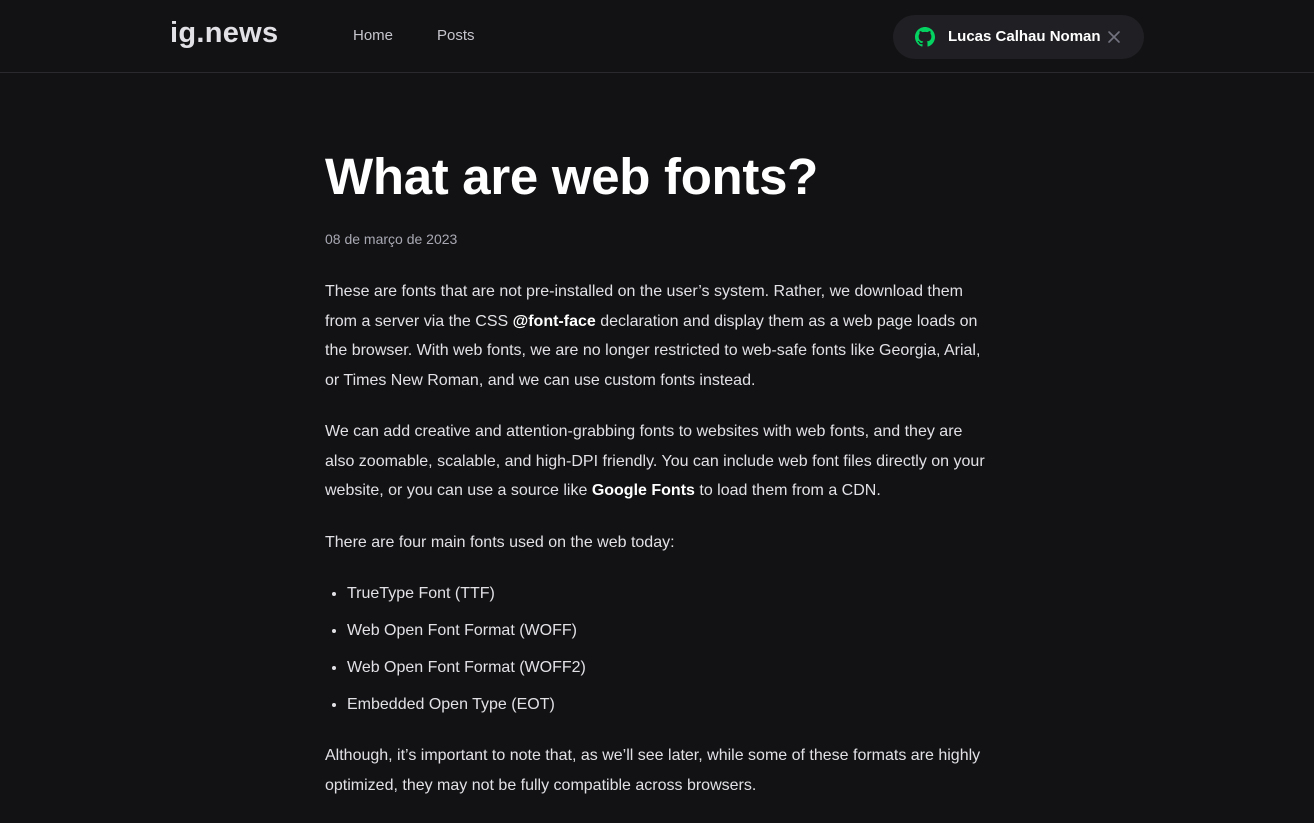 This screenshot has width=1314, height=823. Describe the element at coordinates (671, 630) in the screenshot. I see `list-item: Web Open Font Format (WOFF)` at that location.